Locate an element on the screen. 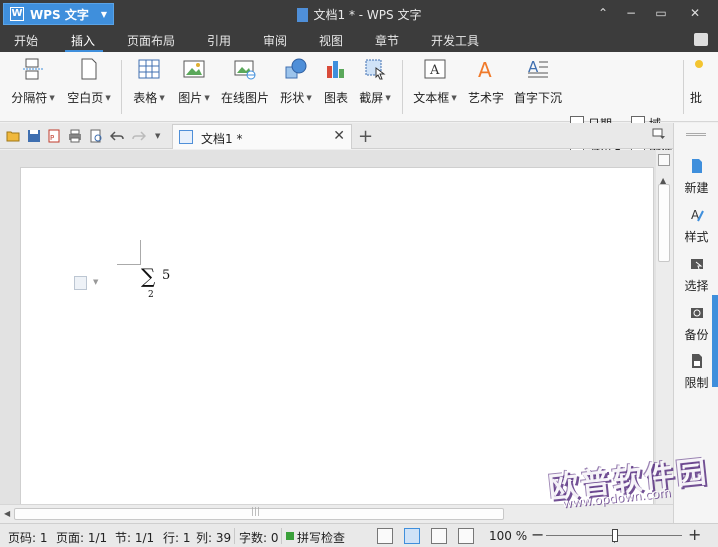 Image resolution: width=718 pixels, height=547 pixels. status-page: 页面: 1/1 is located at coordinates (81, 537).